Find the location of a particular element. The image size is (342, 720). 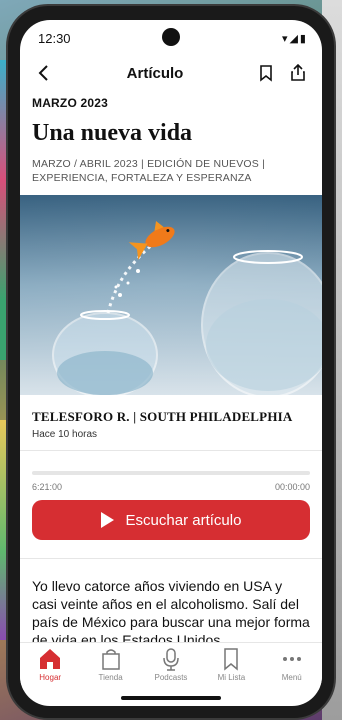

audio-remaining: 00:00:00 is located at coordinates (292, 487).